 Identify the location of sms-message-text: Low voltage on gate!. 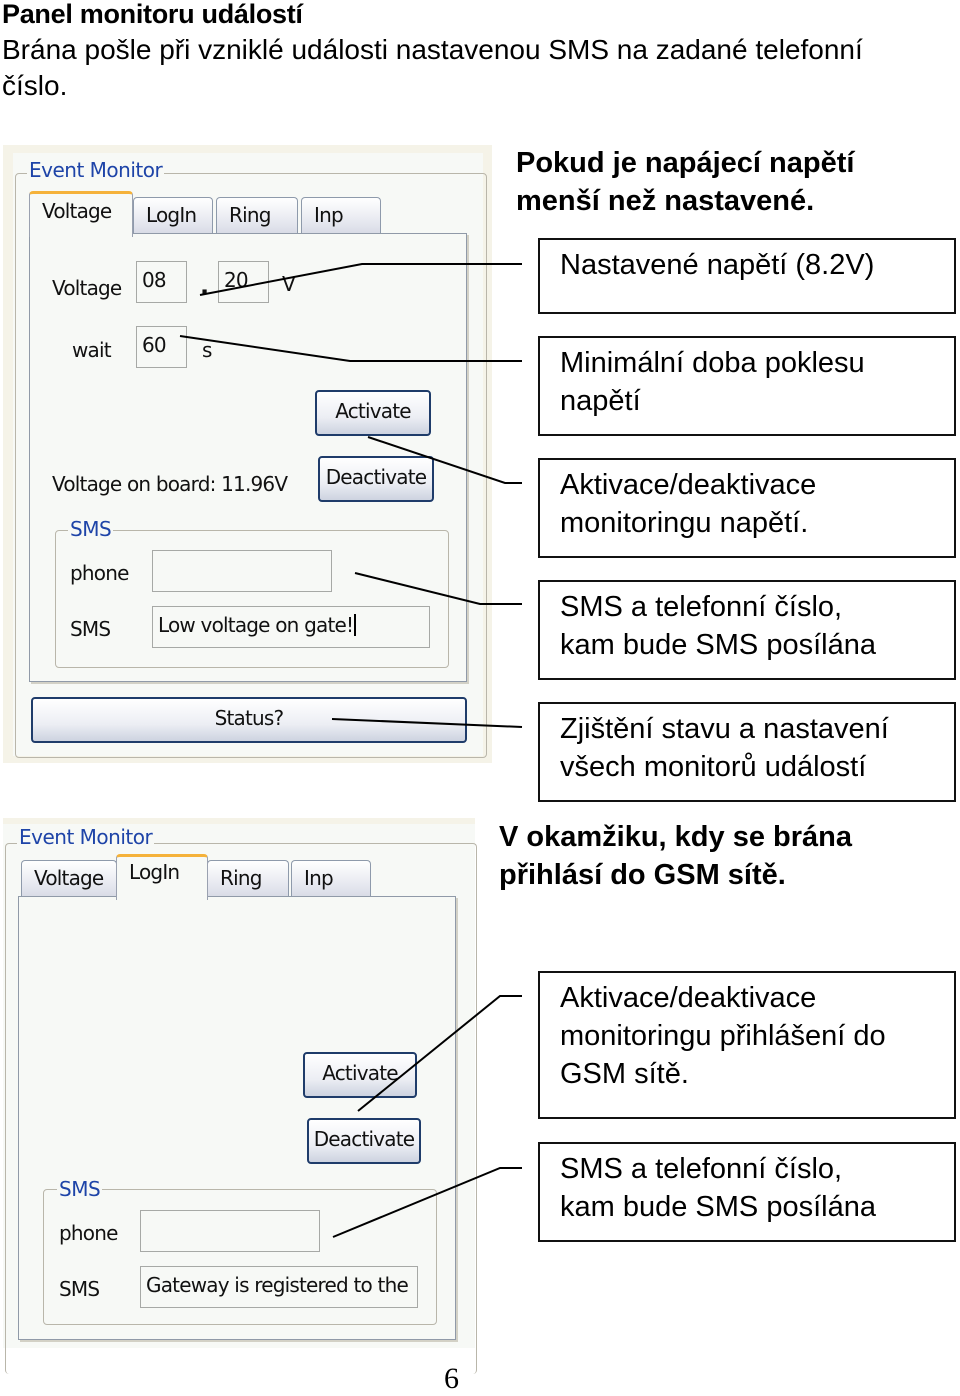
(256, 625).